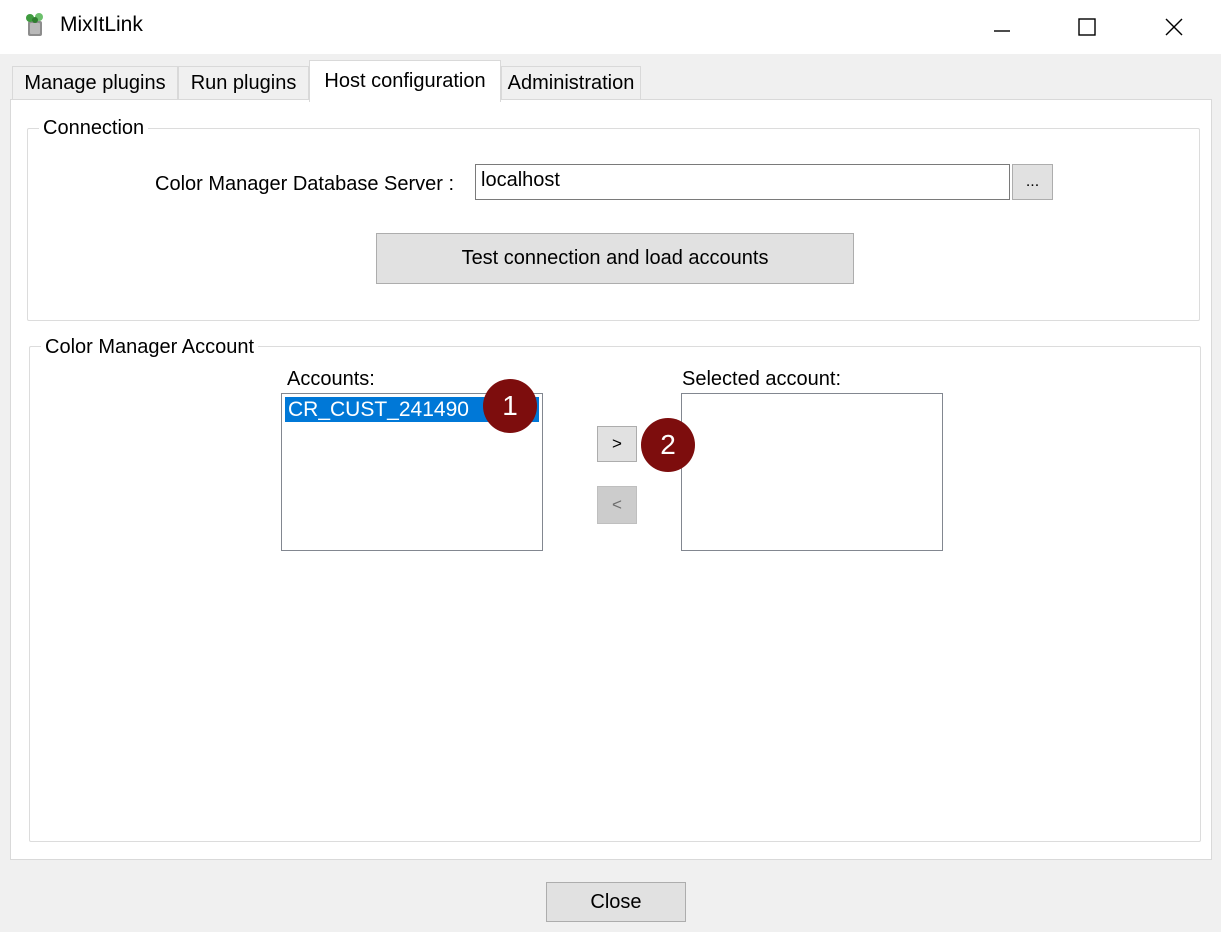 The width and height of the screenshot is (1221, 932). Describe the element at coordinates (95, 83) in the screenshot. I see `tab-manage-plugins: Manage plugins` at that location.